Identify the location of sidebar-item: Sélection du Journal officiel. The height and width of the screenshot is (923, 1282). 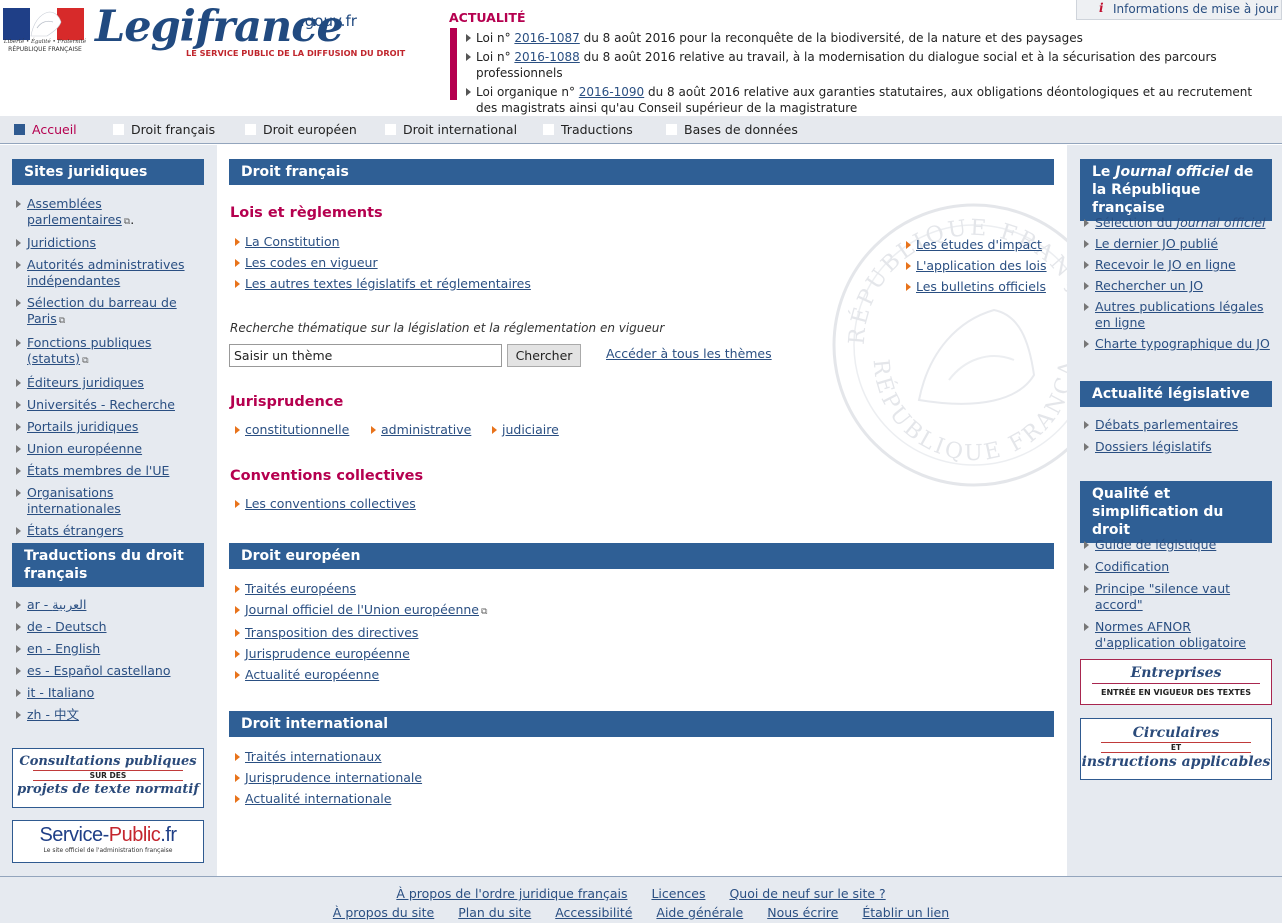
(1177, 223).